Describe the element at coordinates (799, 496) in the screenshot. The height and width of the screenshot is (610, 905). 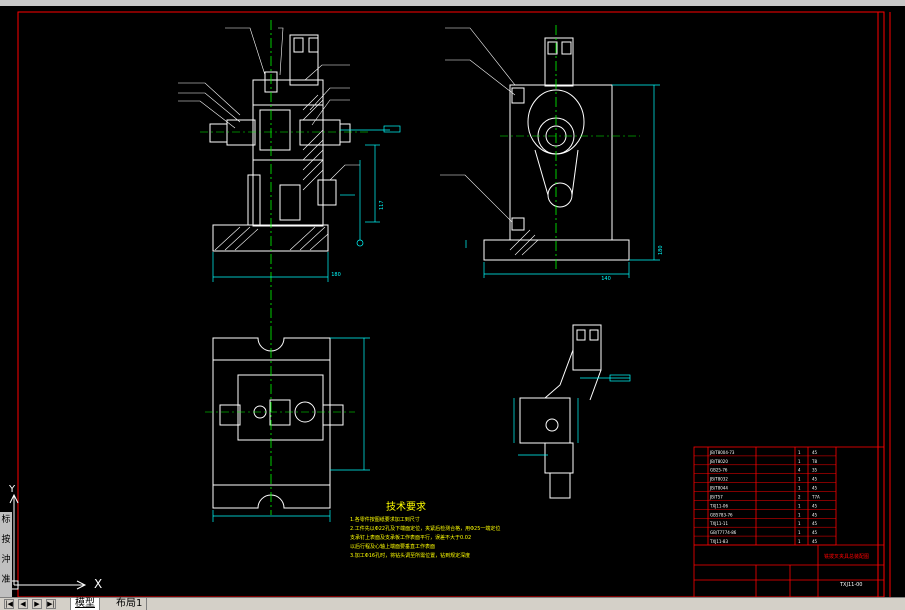
I see `title-block-cell: 2` at that location.